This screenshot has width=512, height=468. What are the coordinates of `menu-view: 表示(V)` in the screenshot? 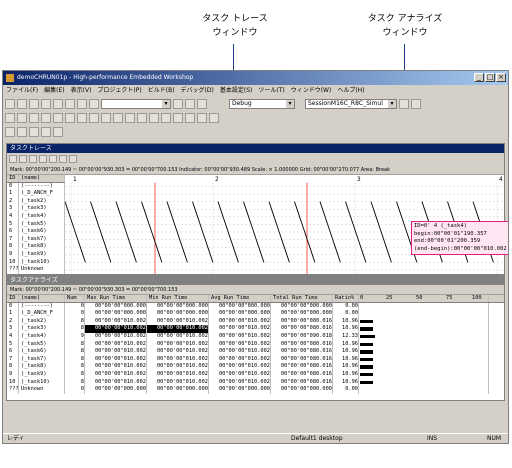 It's located at (81, 91).